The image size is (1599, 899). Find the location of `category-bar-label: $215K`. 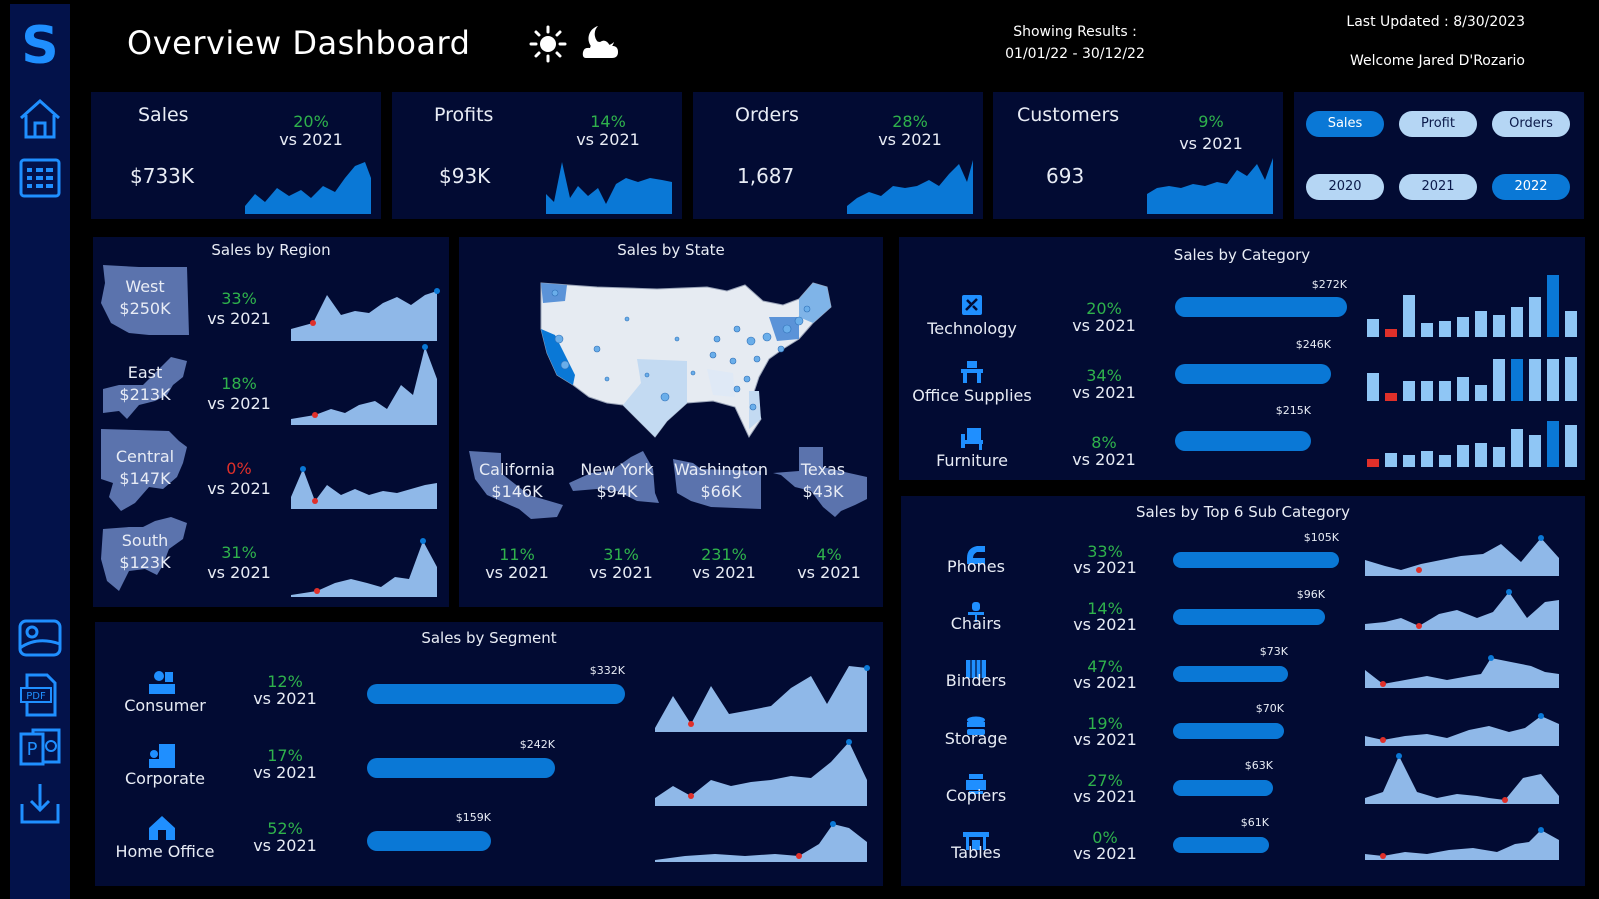

category-bar-label: $215K is located at coordinates (1293, 410).